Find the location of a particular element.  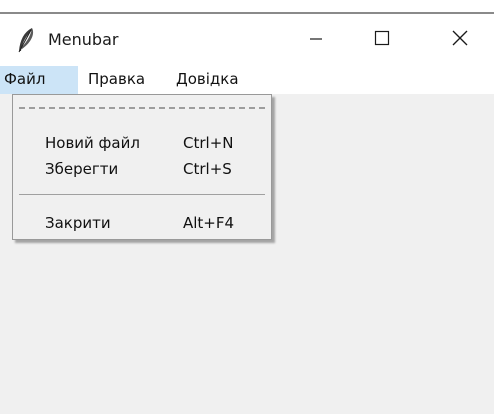

menu-item-save: Зберегти Ctrl+S is located at coordinates (142, 169).